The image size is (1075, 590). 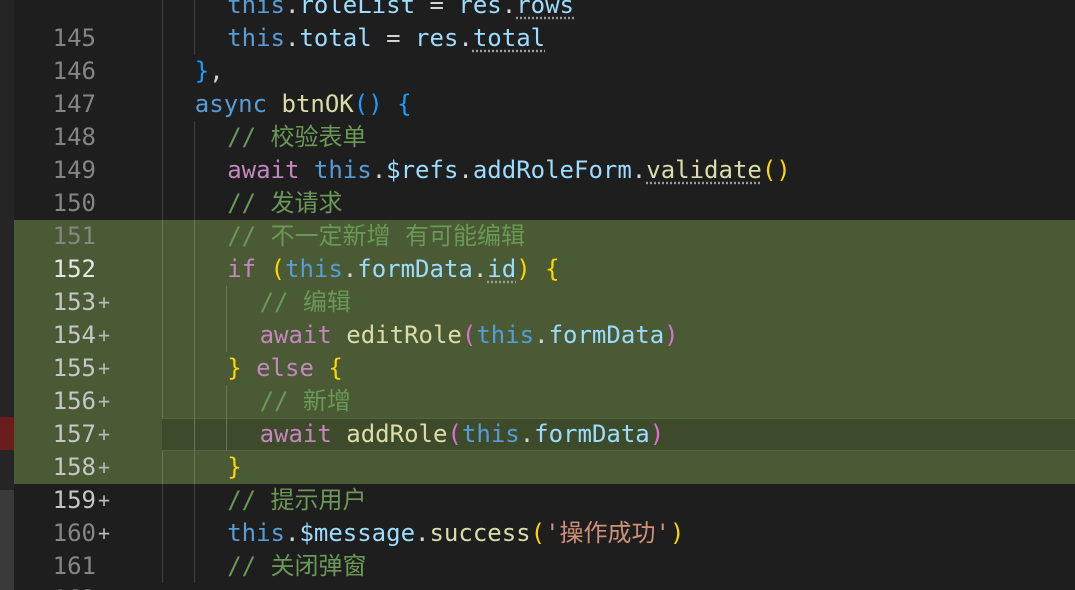 I want to click on token-addrole: addRole, so click(x=397, y=434).